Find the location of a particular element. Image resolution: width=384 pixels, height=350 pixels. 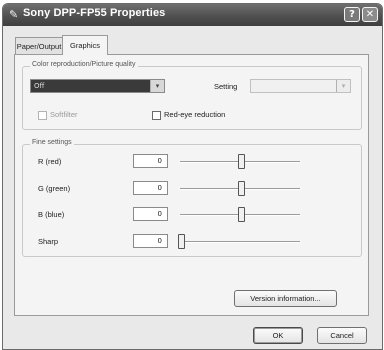

fine-settings-legend: Fine settings is located at coordinates (52, 142).